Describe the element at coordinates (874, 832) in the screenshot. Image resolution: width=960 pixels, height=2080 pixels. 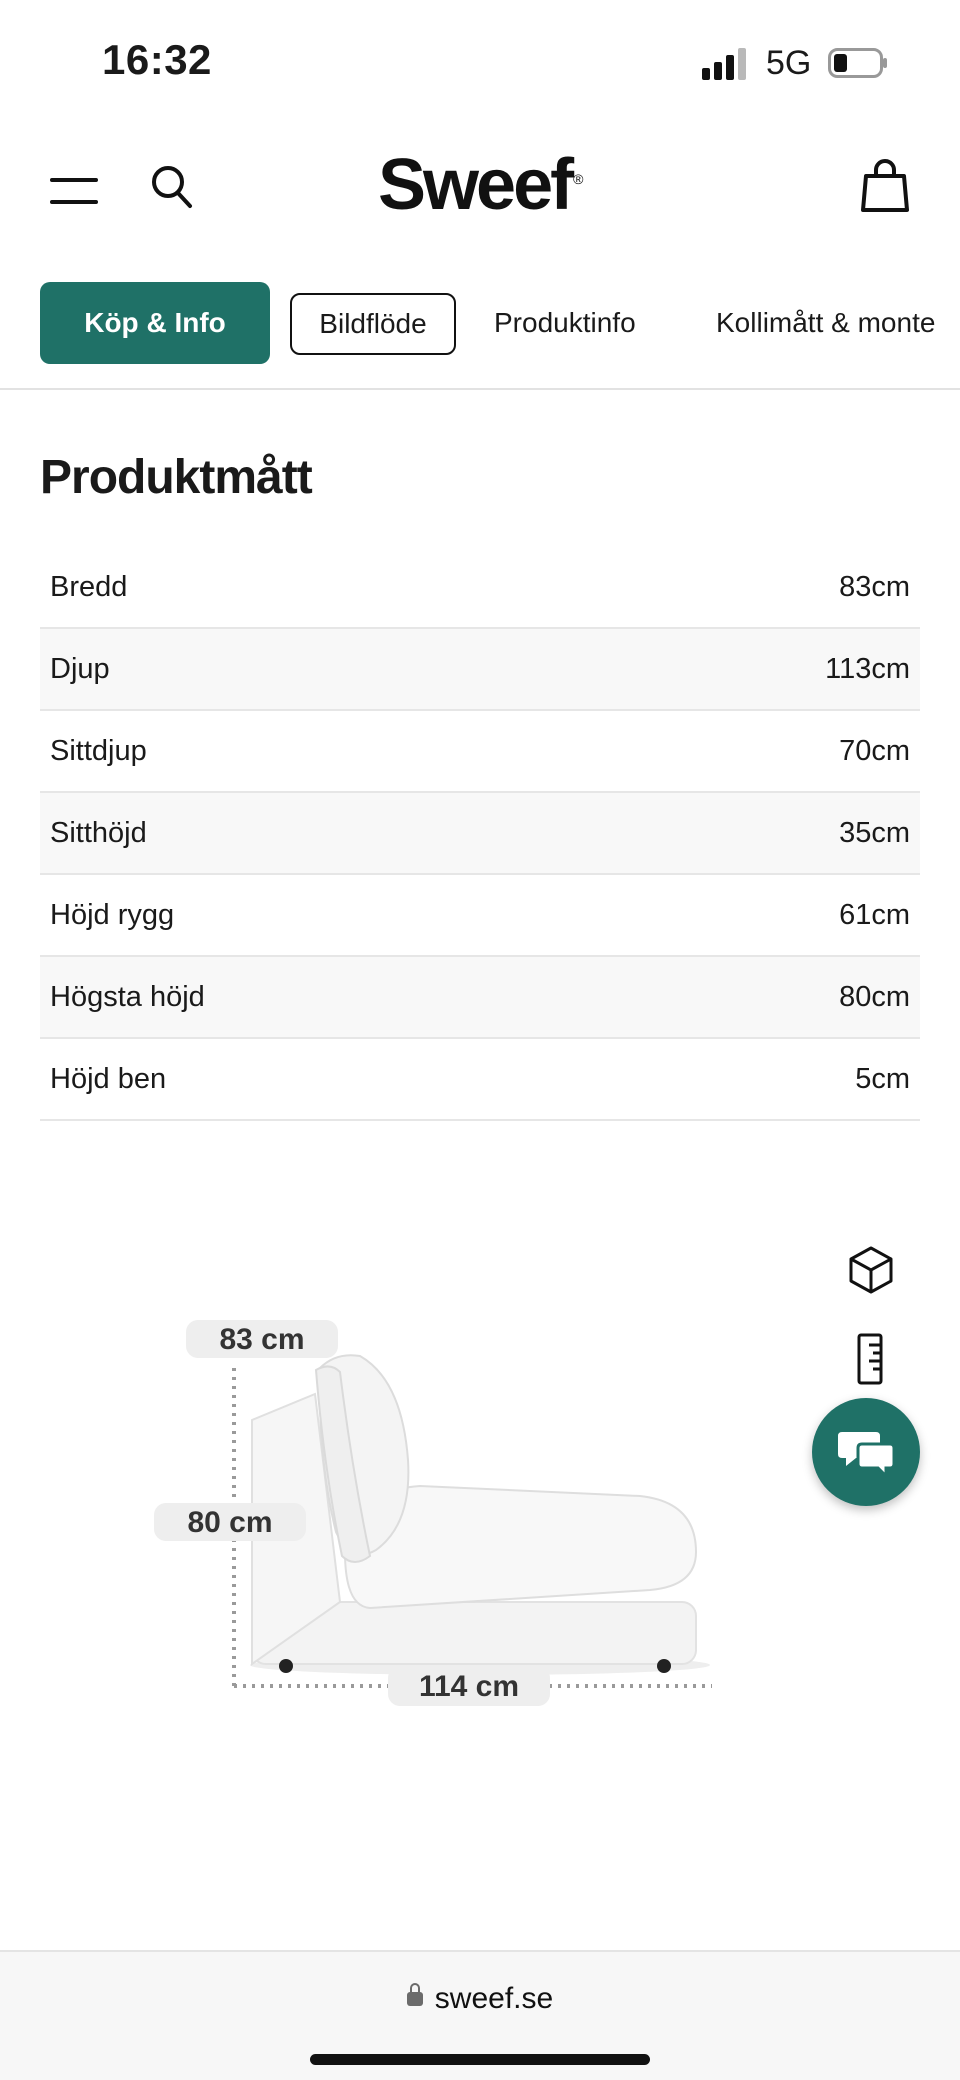
I see `row-value: 35cm` at that location.